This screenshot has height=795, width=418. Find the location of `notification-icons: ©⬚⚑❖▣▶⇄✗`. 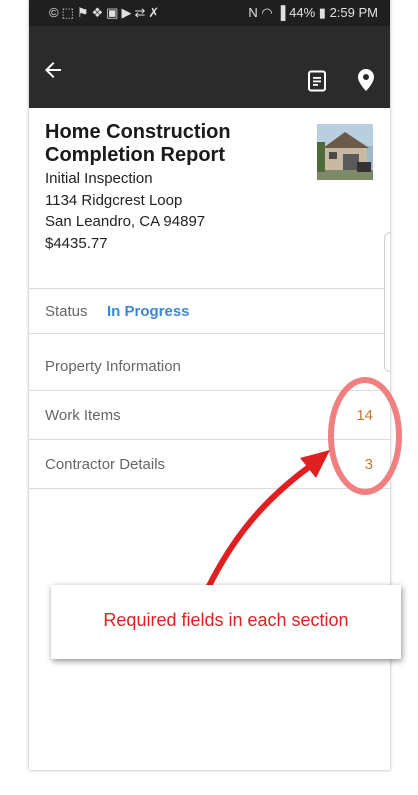

notification-icons: ©⬚⚑❖▣▶⇄✗ is located at coordinates (106, 12).